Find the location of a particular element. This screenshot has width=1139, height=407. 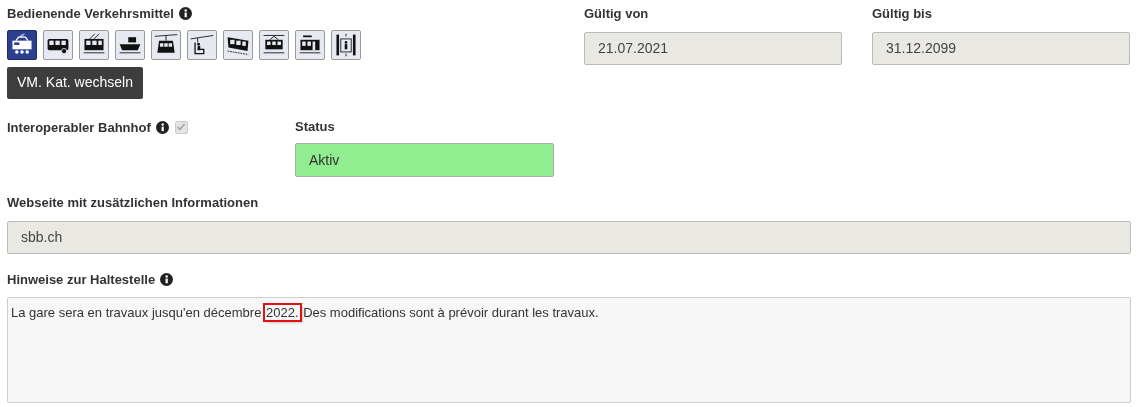

field-label: Status is located at coordinates (315, 126).